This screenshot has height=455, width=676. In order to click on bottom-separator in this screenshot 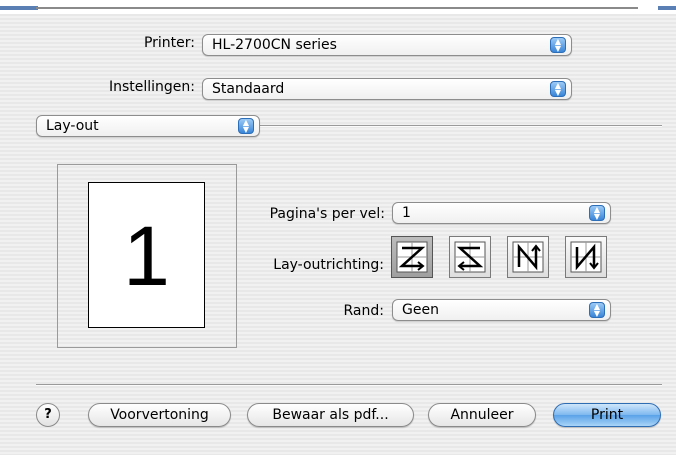, I will do `click(349, 385)`.